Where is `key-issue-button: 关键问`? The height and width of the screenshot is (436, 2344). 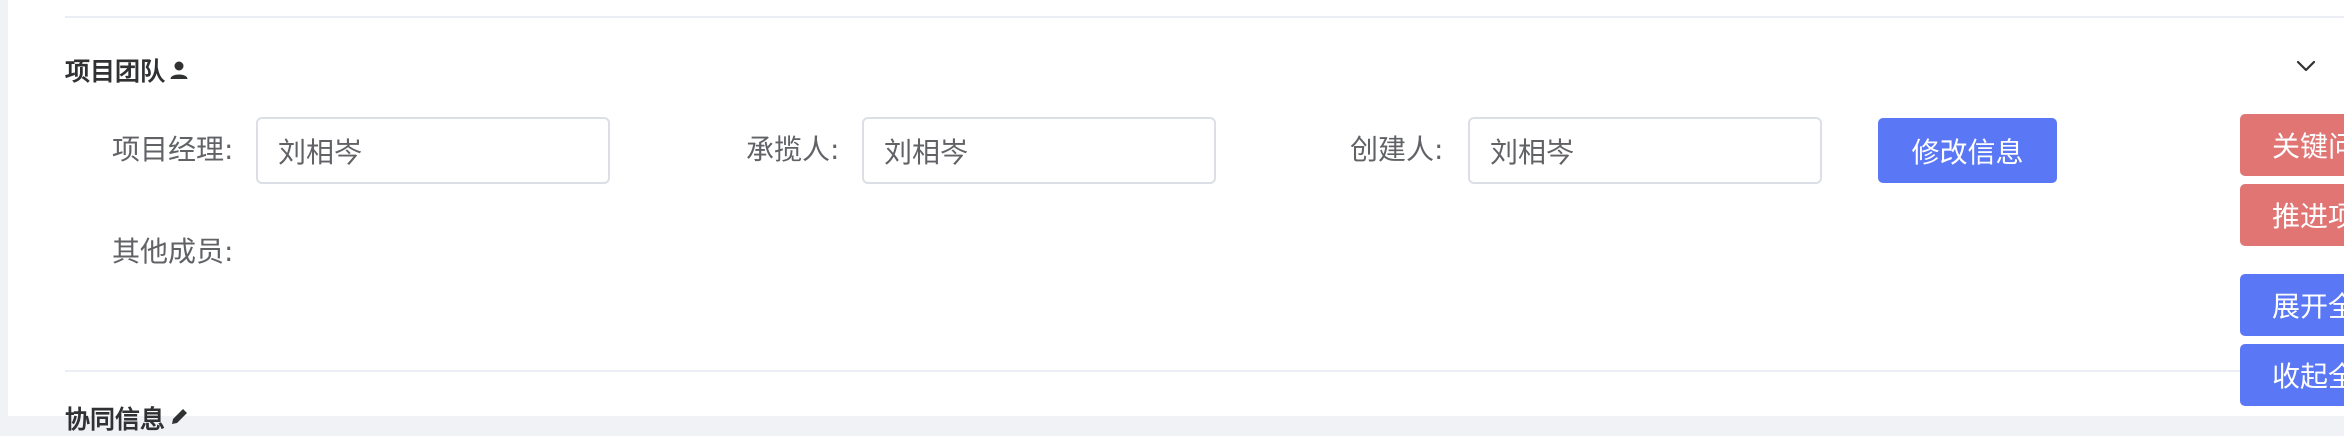 key-issue-button: 关键问 is located at coordinates (2292, 145).